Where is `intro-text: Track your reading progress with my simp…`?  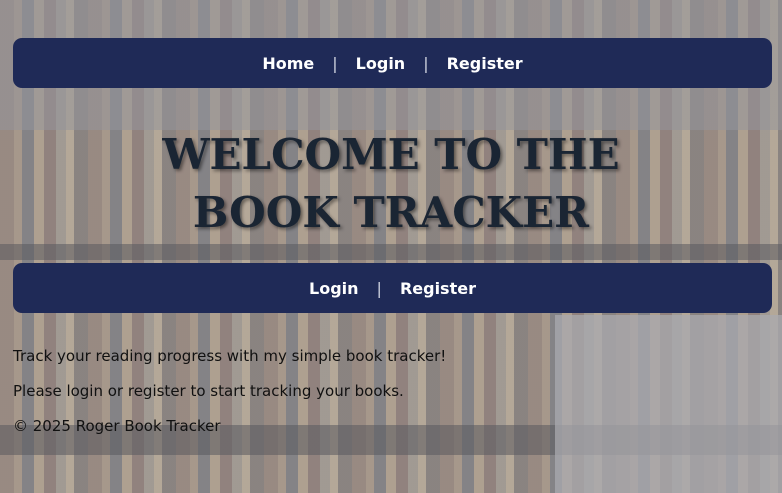
intro-text: Track your reading progress with my simp… is located at coordinates (230, 356).